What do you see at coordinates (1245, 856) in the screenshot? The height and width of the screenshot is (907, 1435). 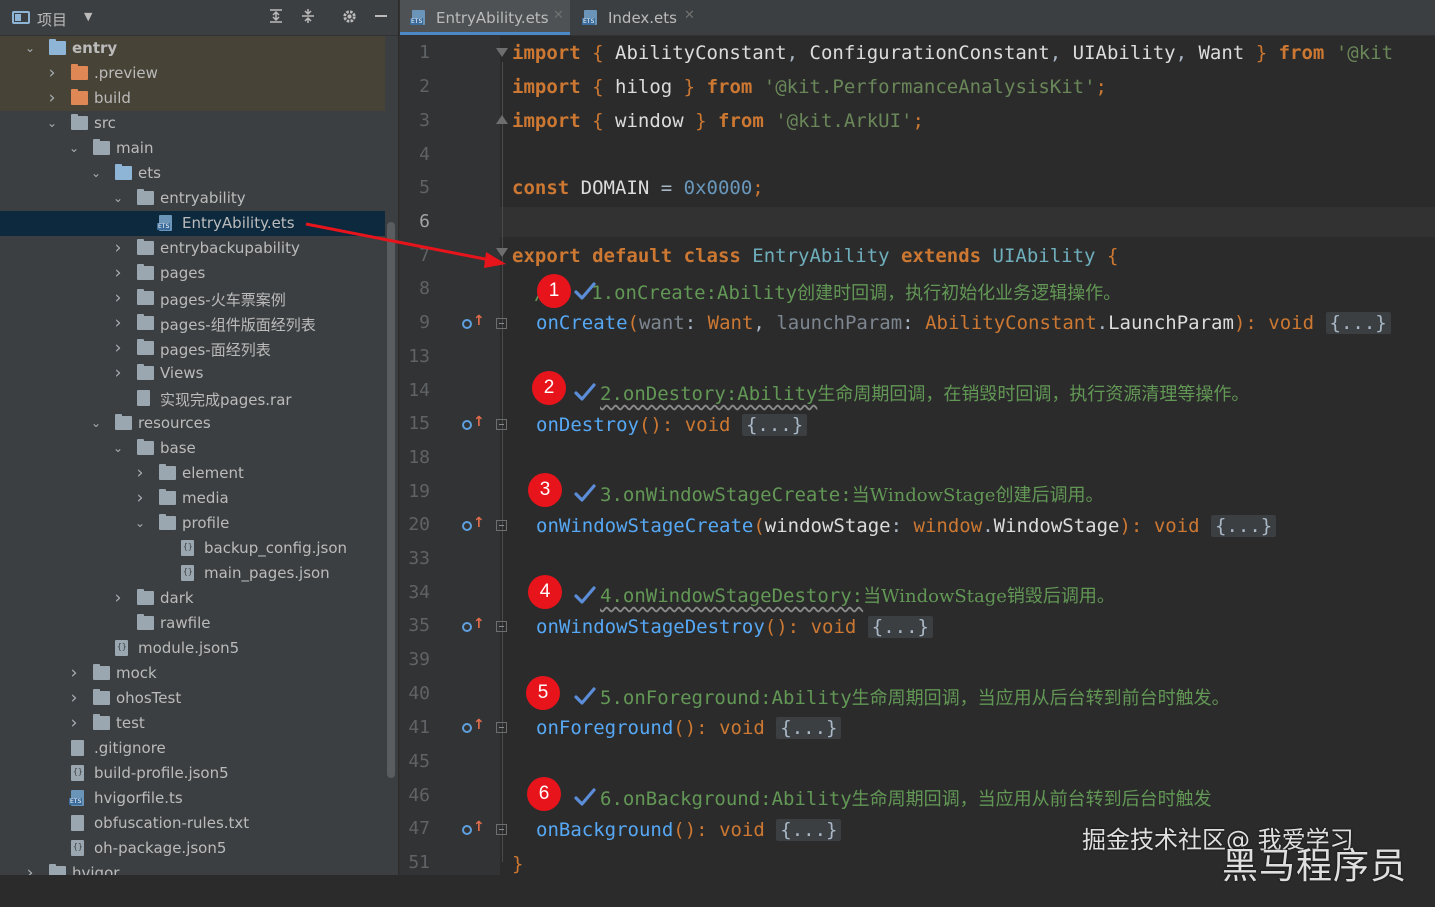 I see `watermark: 掘金技术社区@ 我爱学习 黑马程序员` at bounding box center [1245, 856].